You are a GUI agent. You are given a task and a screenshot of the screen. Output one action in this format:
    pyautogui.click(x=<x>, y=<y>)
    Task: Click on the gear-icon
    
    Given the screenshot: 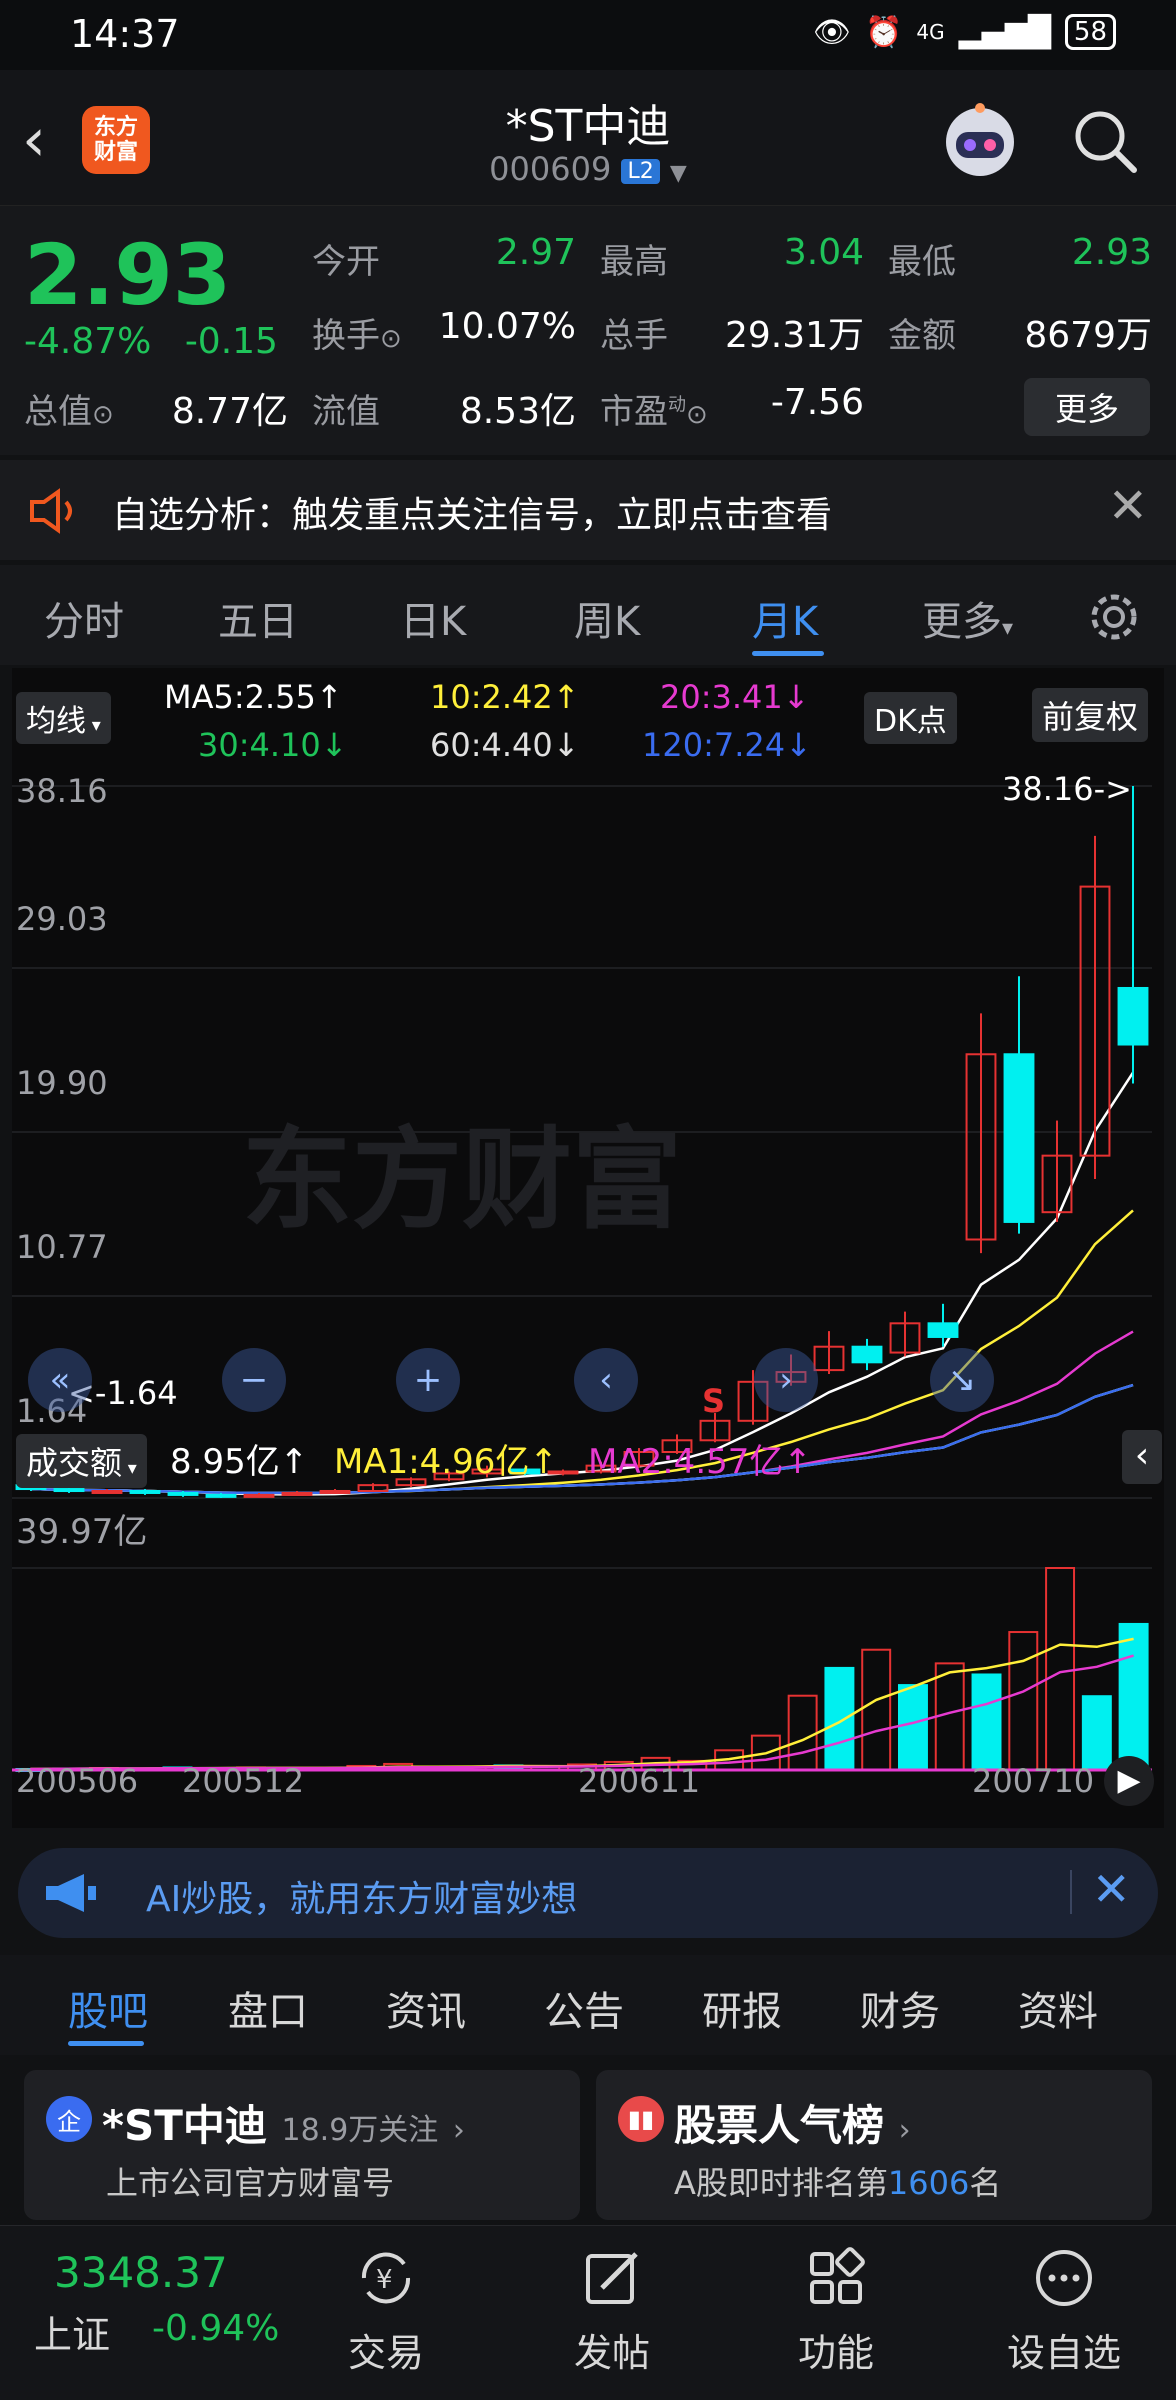 What is the action you would take?
    pyautogui.click(x=1114, y=617)
    